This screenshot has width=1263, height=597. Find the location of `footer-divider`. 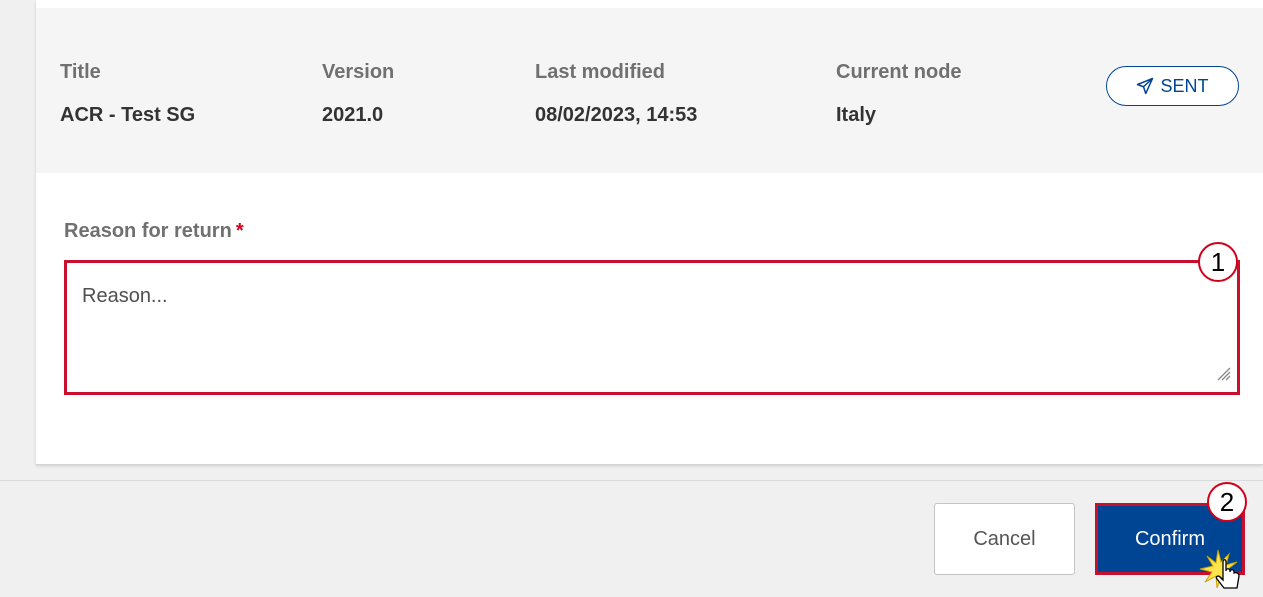

footer-divider is located at coordinates (631, 480).